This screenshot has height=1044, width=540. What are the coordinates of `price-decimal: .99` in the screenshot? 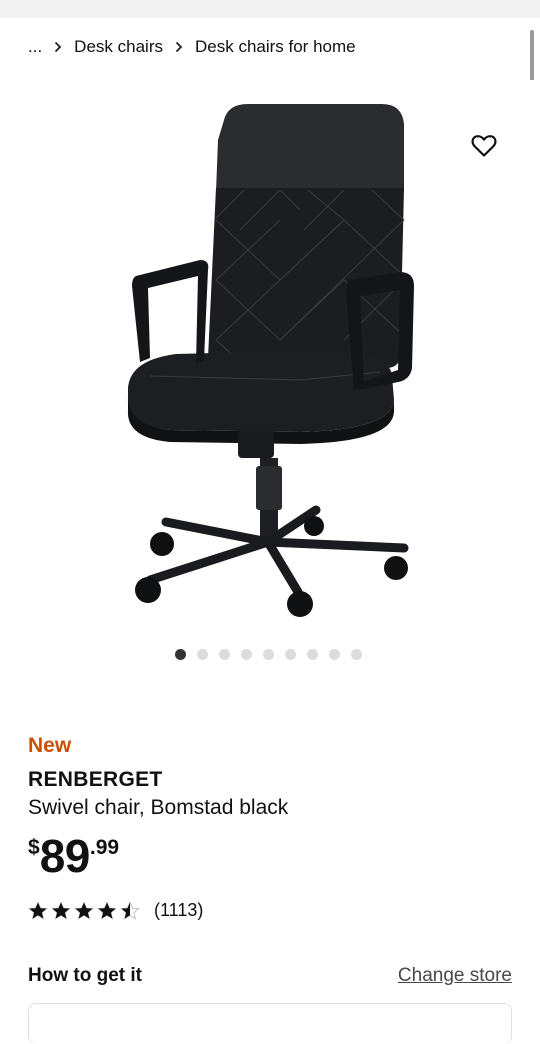 It's located at (104, 847).